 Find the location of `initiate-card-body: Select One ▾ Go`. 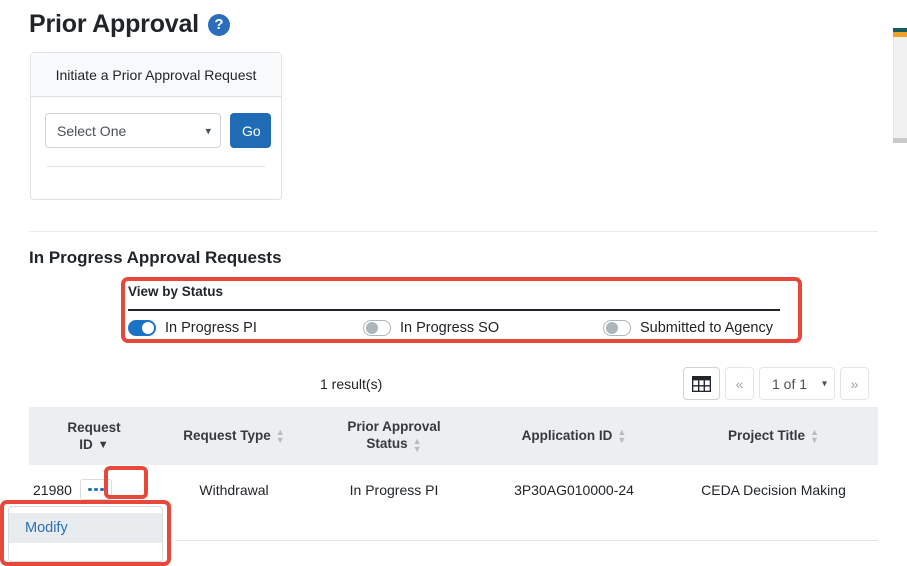

initiate-card-body: Select One ▾ Go is located at coordinates (156, 132).